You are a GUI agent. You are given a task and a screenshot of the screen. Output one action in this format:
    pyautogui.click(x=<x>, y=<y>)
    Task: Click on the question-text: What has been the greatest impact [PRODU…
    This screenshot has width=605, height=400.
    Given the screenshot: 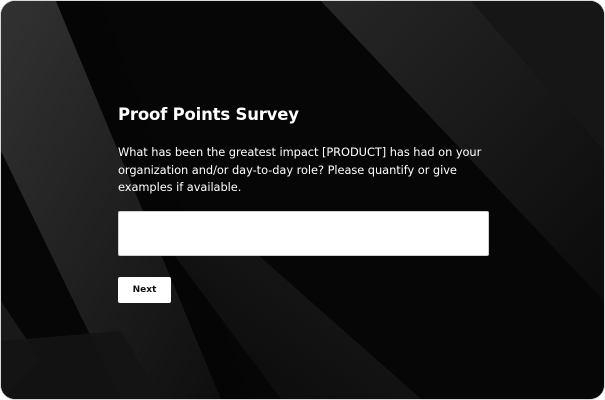 What is the action you would take?
    pyautogui.click(x=300, y=169)
    